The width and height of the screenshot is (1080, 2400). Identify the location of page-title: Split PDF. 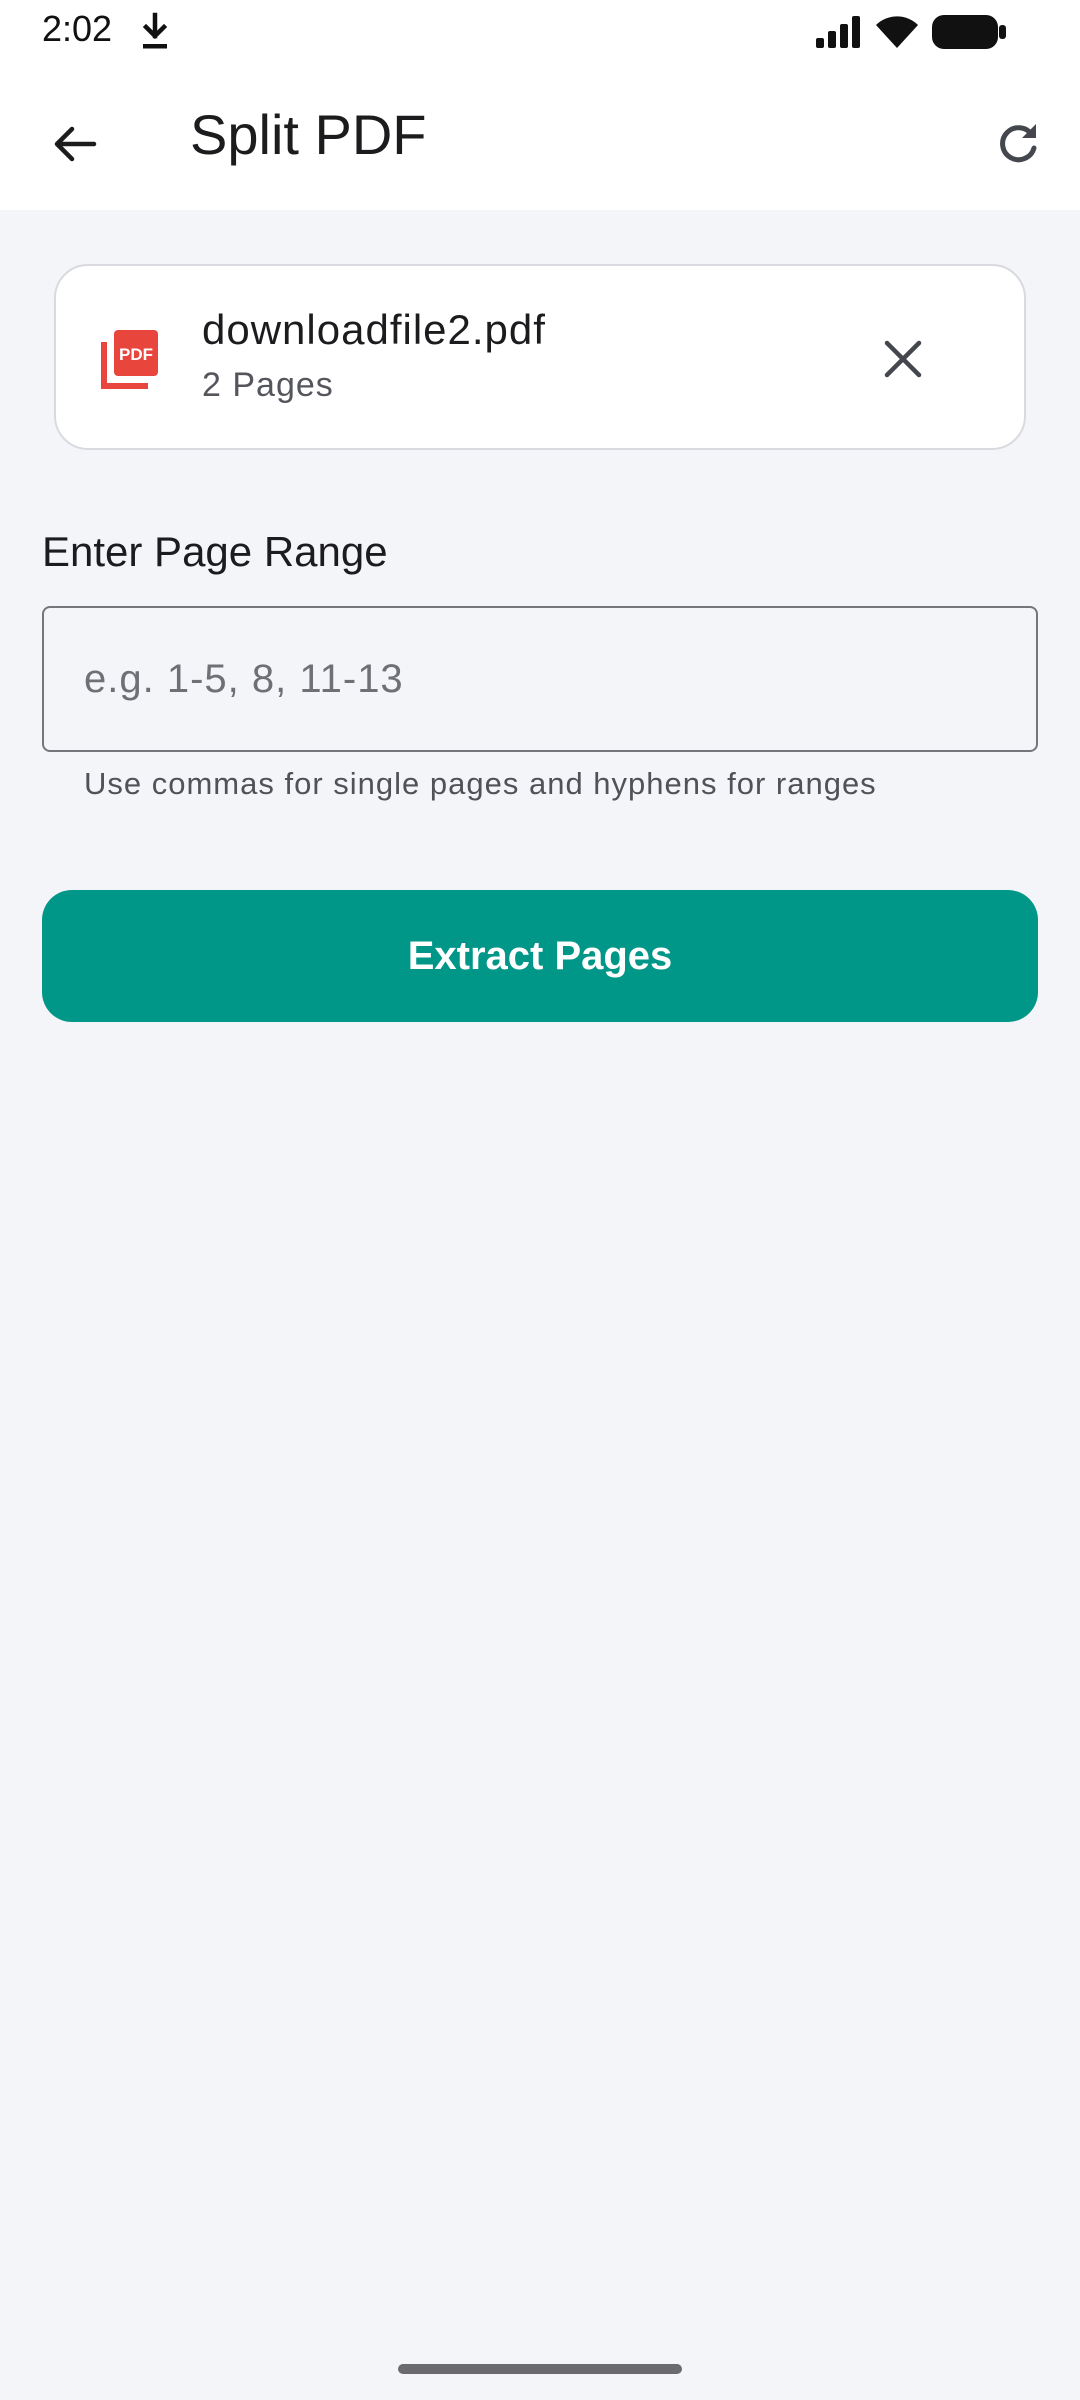
(308, 134).